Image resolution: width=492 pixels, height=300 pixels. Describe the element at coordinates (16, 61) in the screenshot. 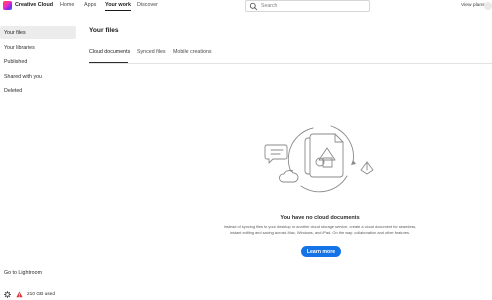

I see `sidebar-item-label: Published` at that location.